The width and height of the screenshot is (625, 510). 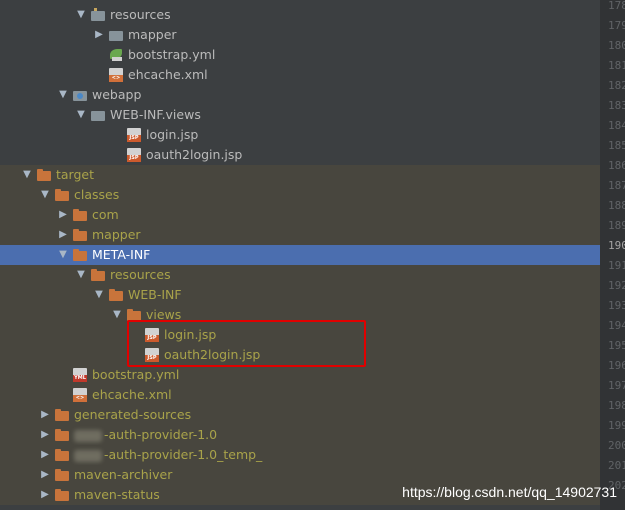 I want to click on tree-row: ▶ -auth-provider-1.0, so click(x=300, y=435).